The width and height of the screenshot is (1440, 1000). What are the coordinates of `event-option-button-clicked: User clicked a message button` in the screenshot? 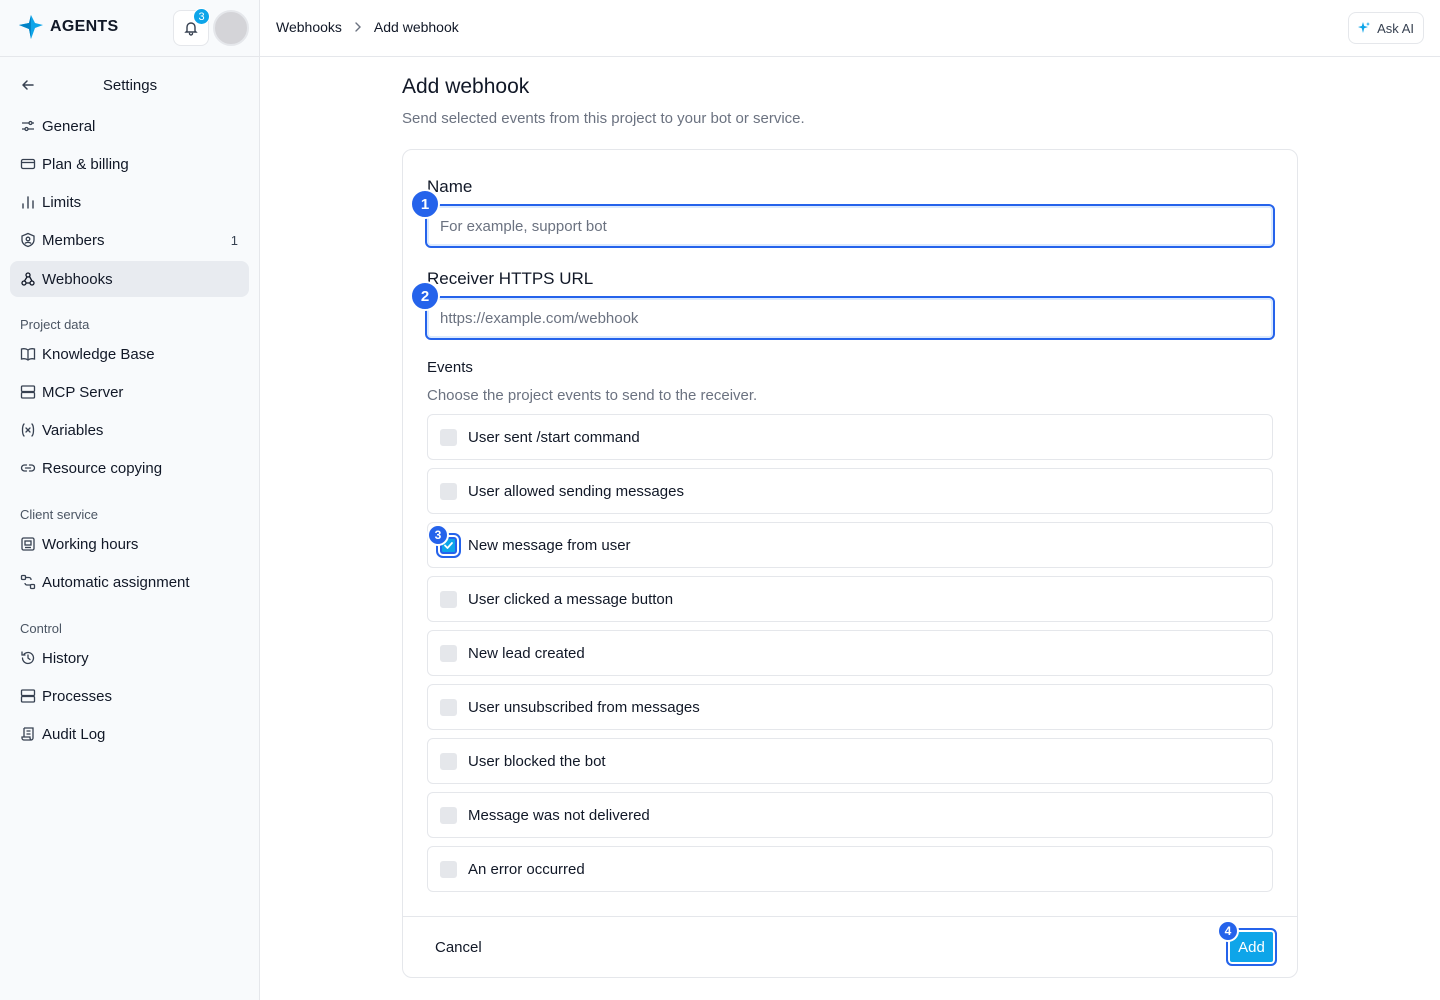 It's located at (850, 599).